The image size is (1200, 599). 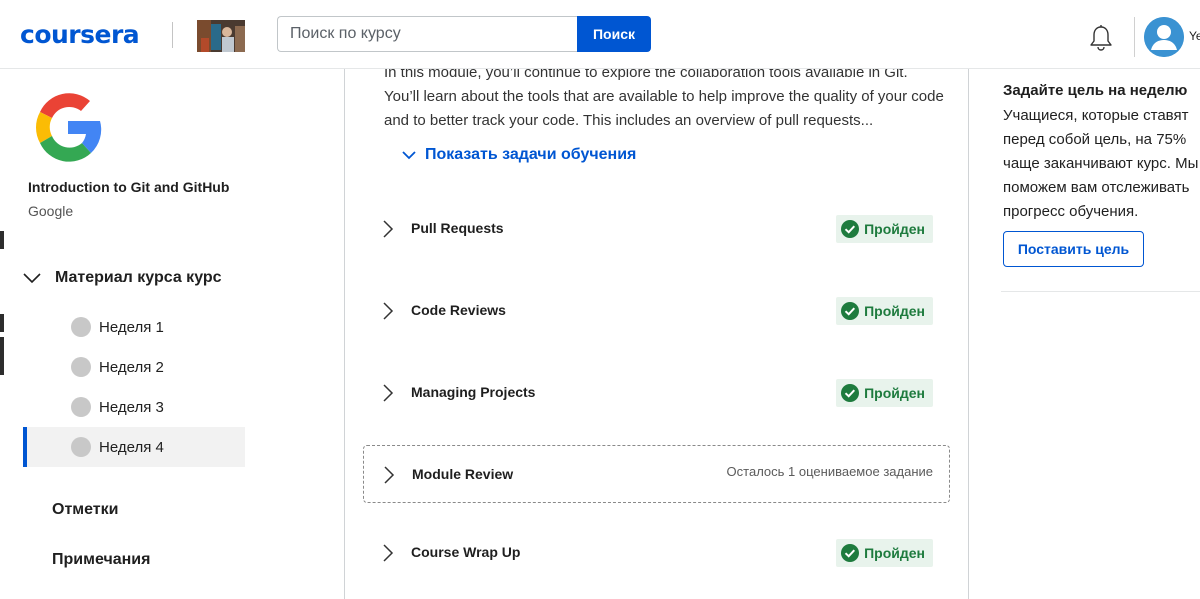 I want to click on course-title: Introduction to Git and GitHub, so click(x=128, y=187).